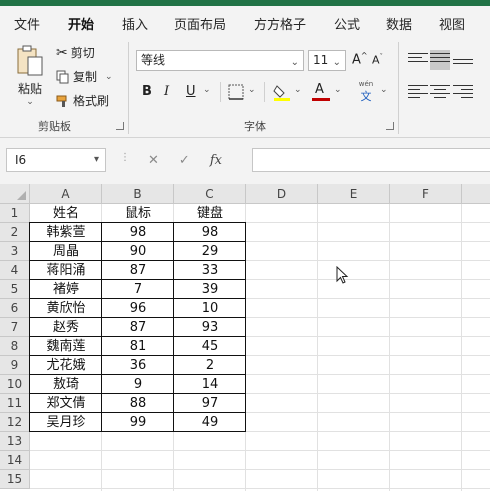 The image size is (490, 491). What do you see at coordinates (390, 126) in the screenshot?
I see `font-launcher-icon` at bounding box center [390, 126].